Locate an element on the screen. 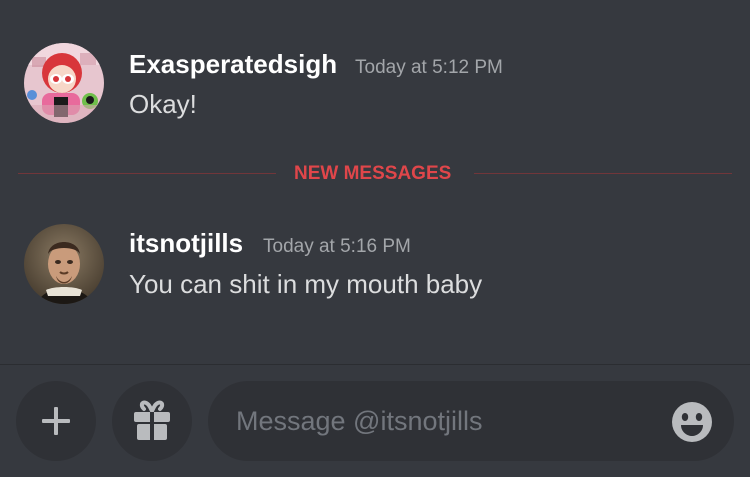 The image size is (750, 477). divider-line-left is located at coordinates (147, 173).